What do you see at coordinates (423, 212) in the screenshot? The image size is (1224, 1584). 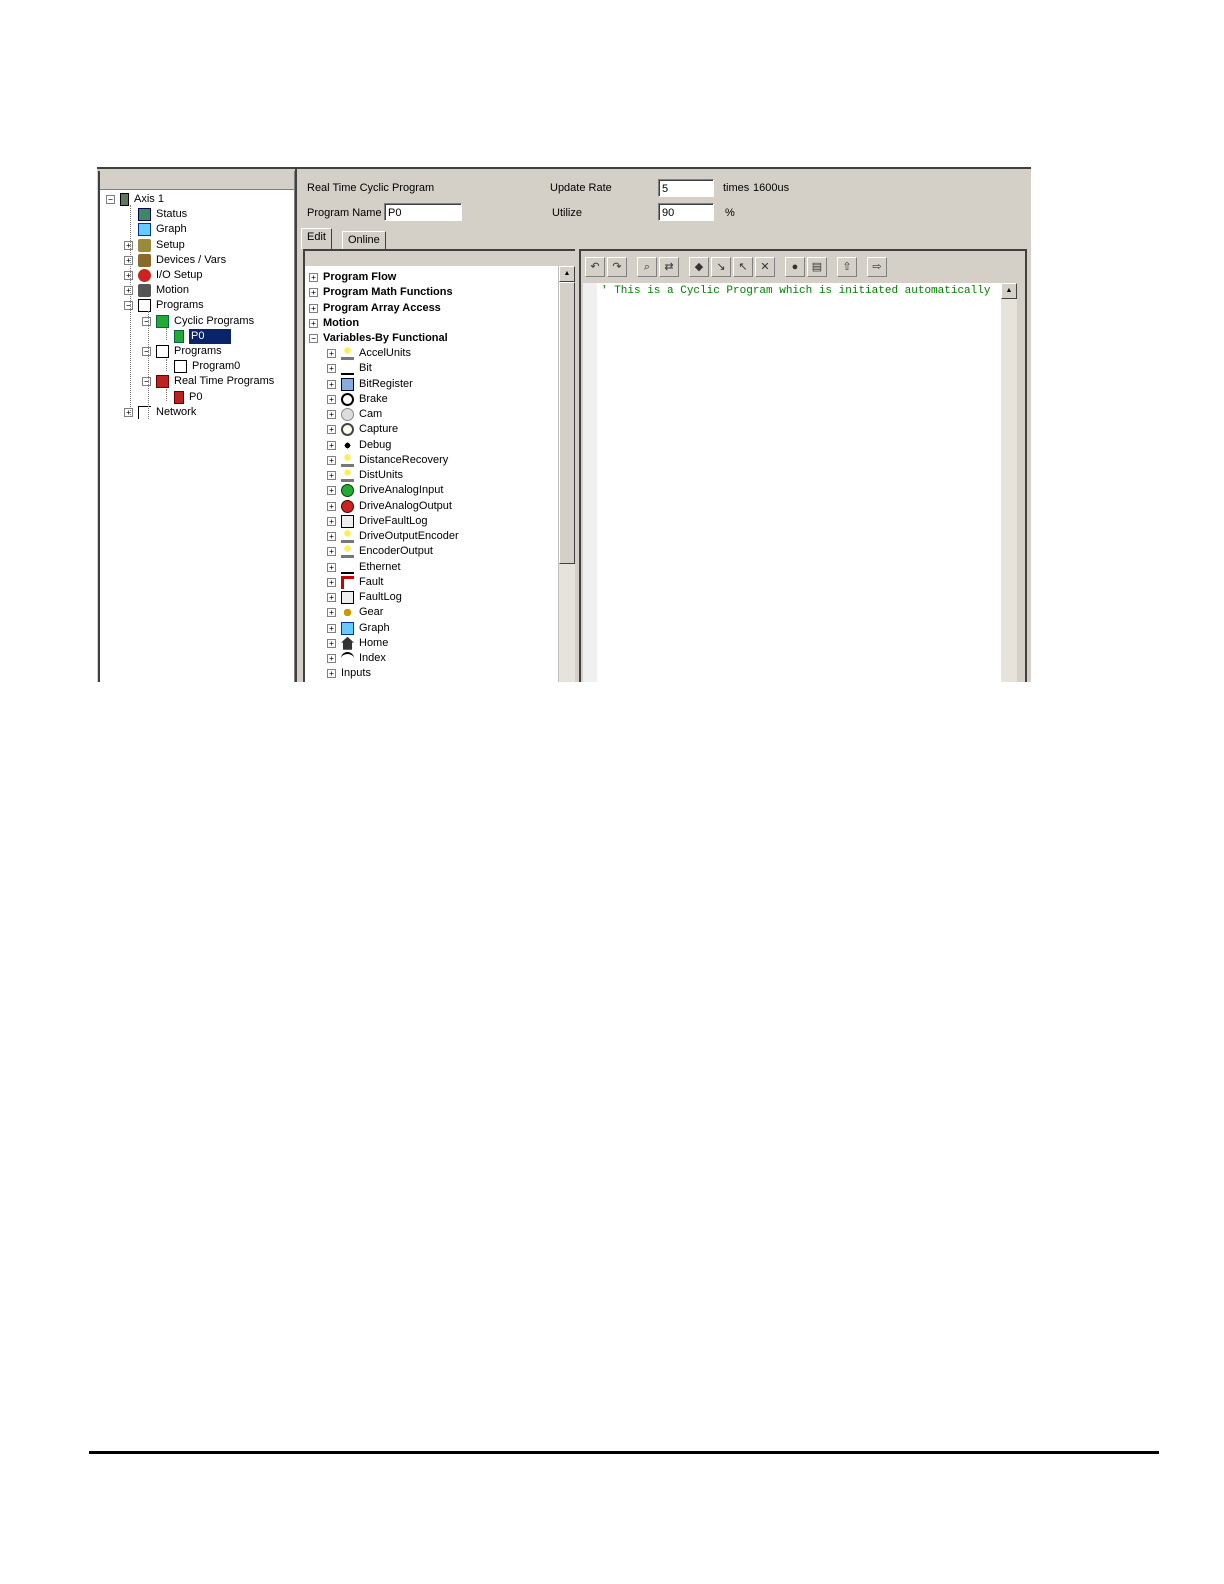 I see `program-name-input: P0` at bounding box center [423, 212].